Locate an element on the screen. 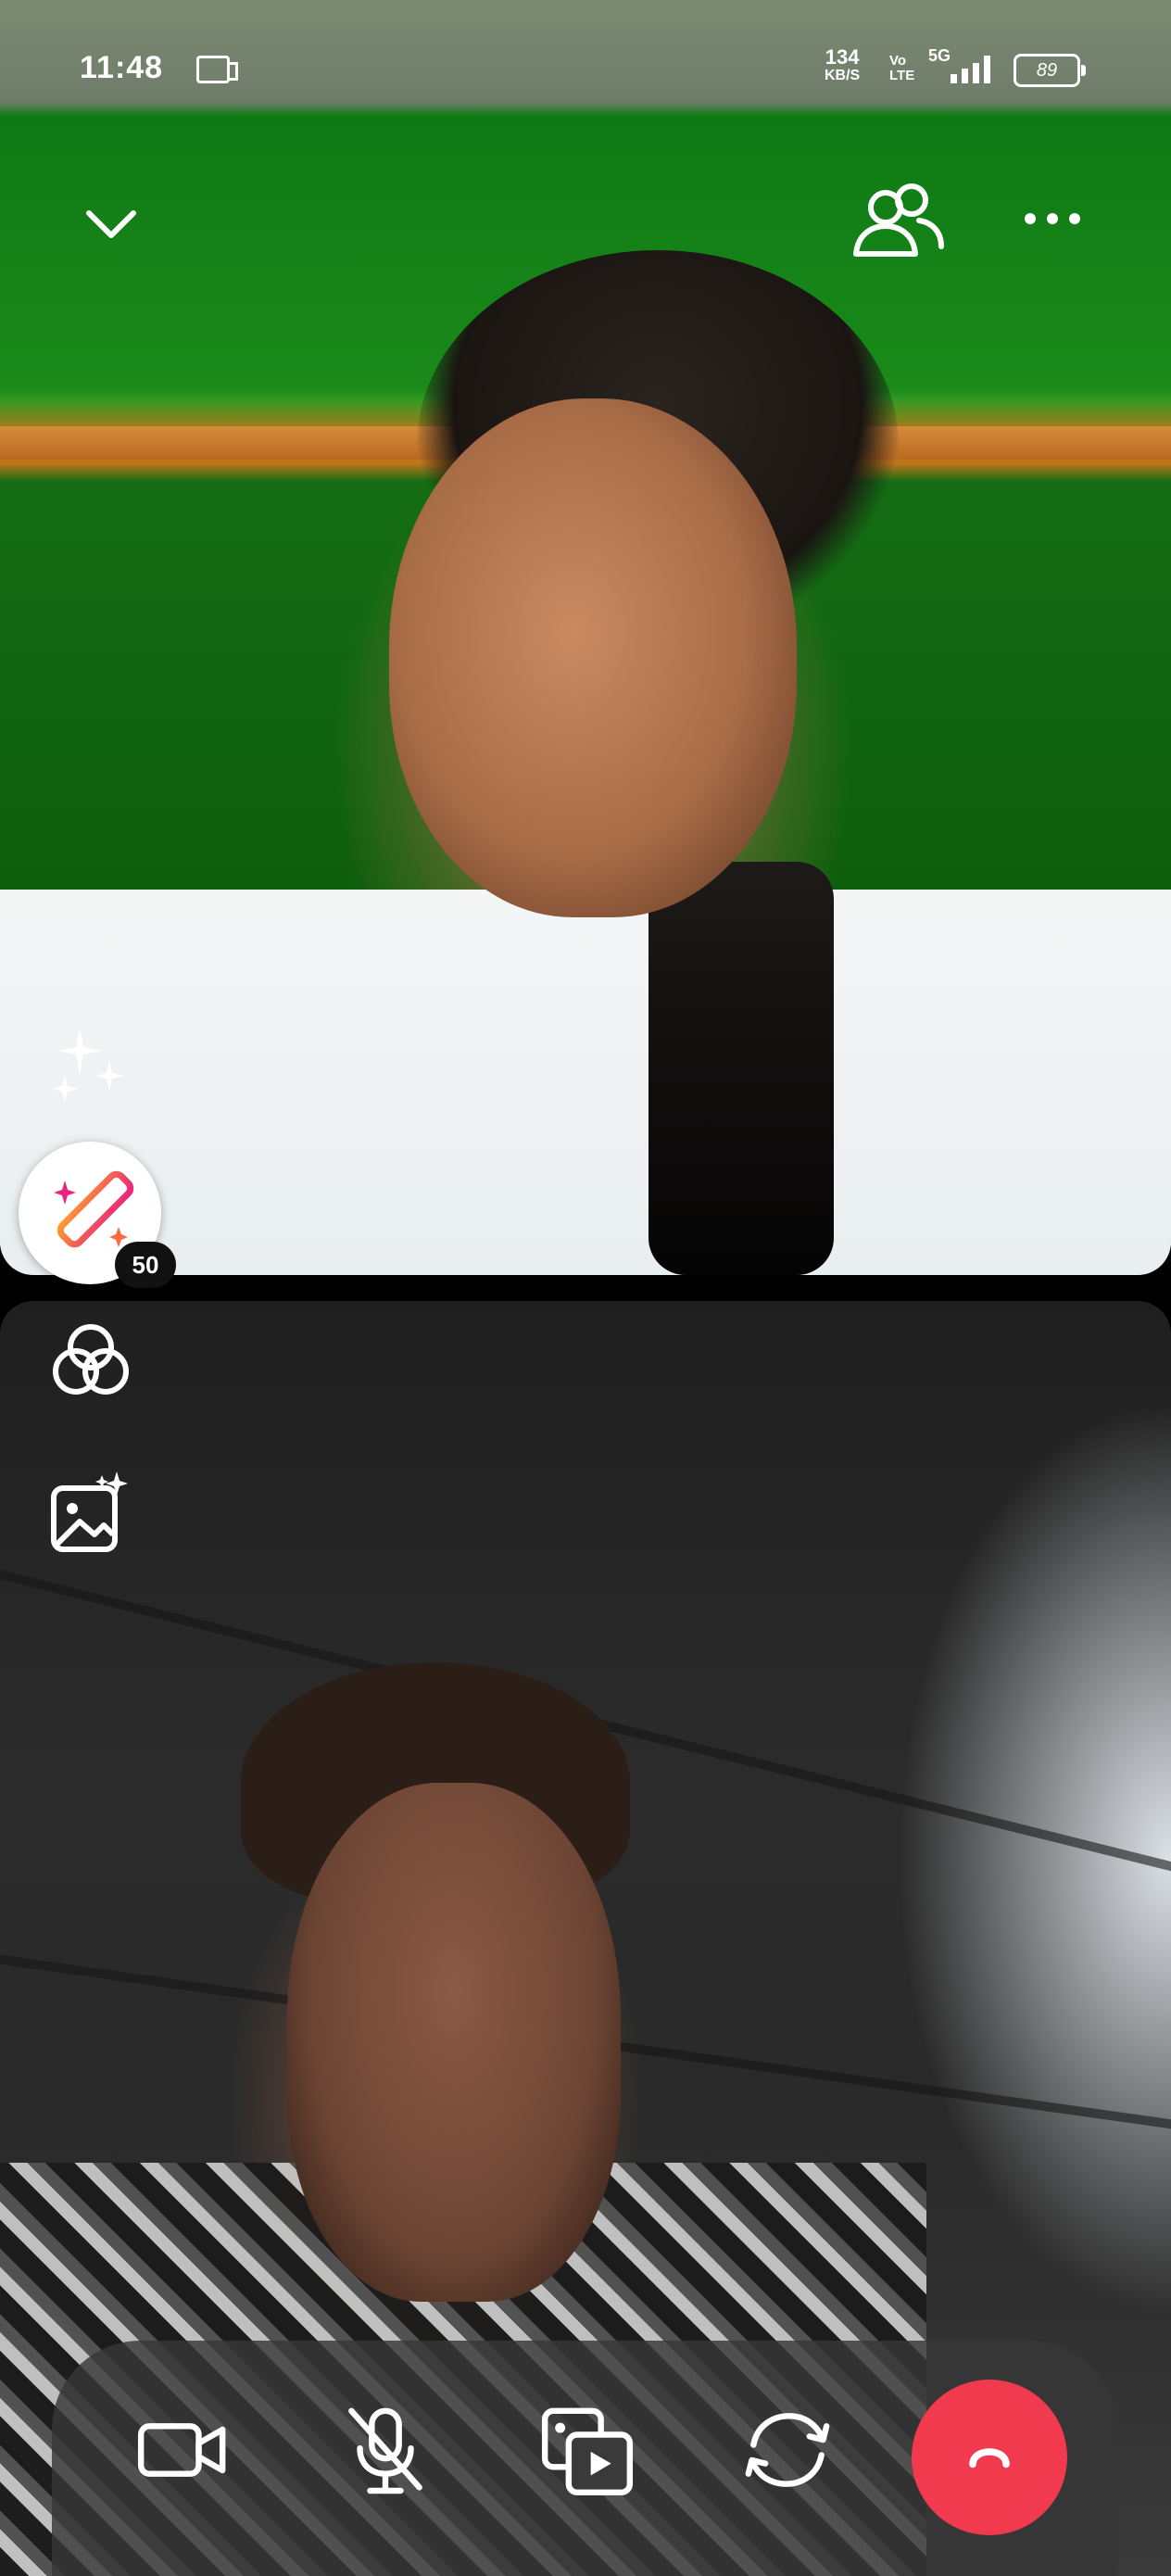 The height and width of the screenshot is (2576, 1171). people-icon is located at coordinates (899, 221).